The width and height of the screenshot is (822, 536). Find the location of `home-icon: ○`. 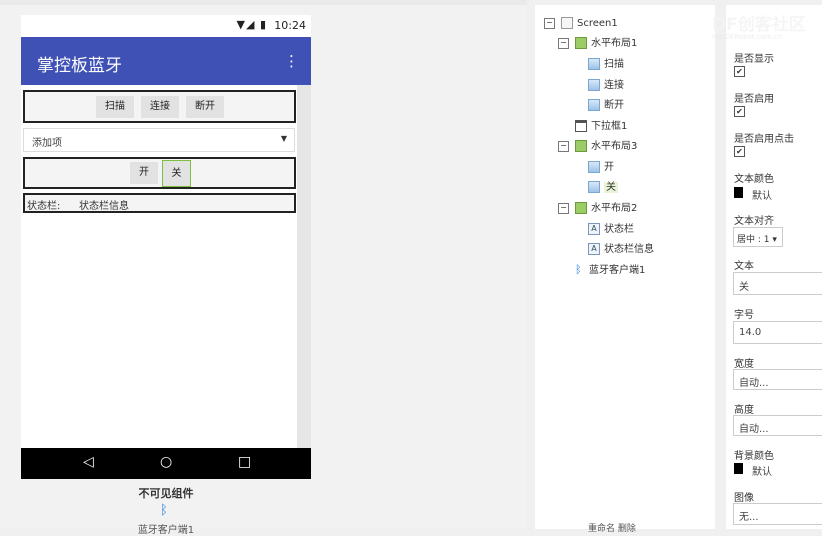

home-icon: ○ is located at coordinates (166, 462).